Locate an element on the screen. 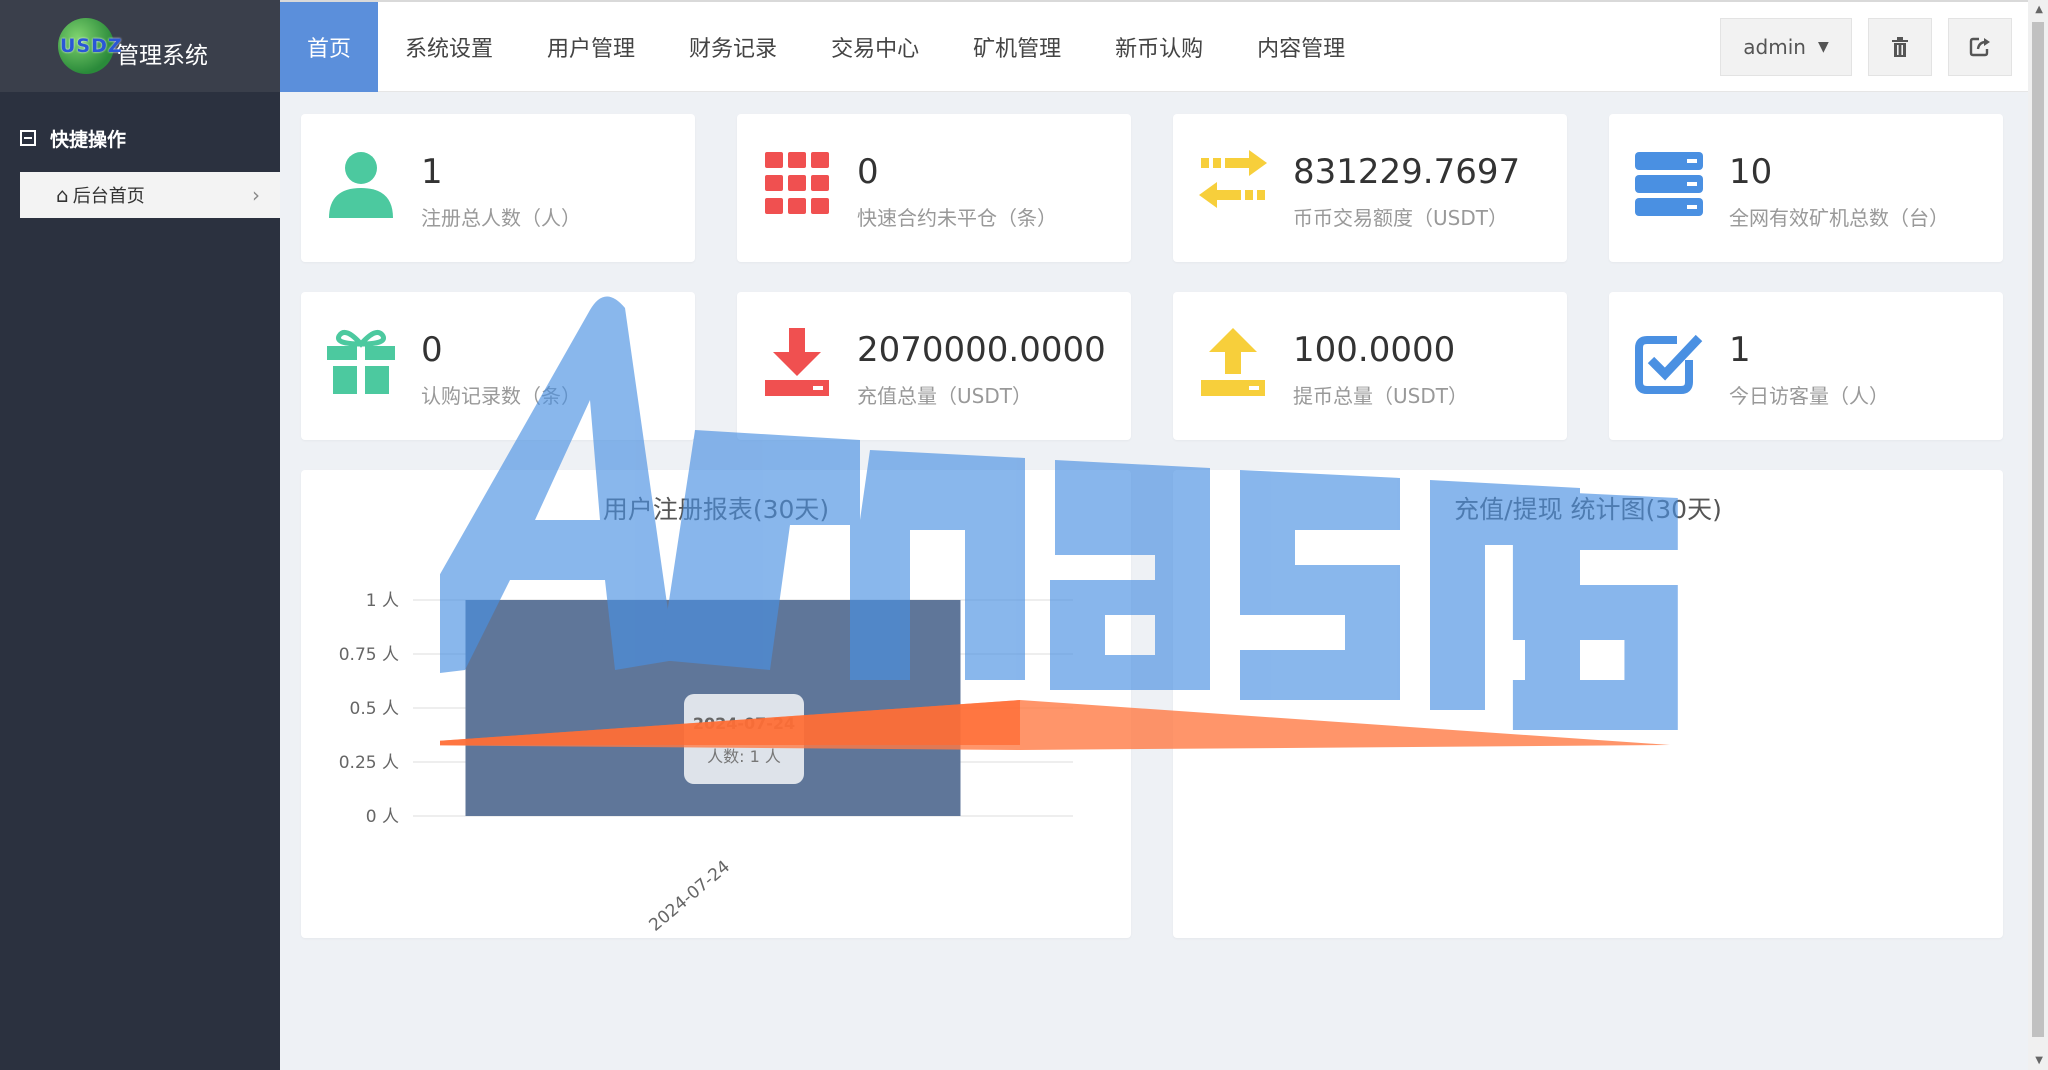 The width and height of the screenshot is (2048, 1070). y-tick-label: 0.25 人 is located at coordinates (369, 763).